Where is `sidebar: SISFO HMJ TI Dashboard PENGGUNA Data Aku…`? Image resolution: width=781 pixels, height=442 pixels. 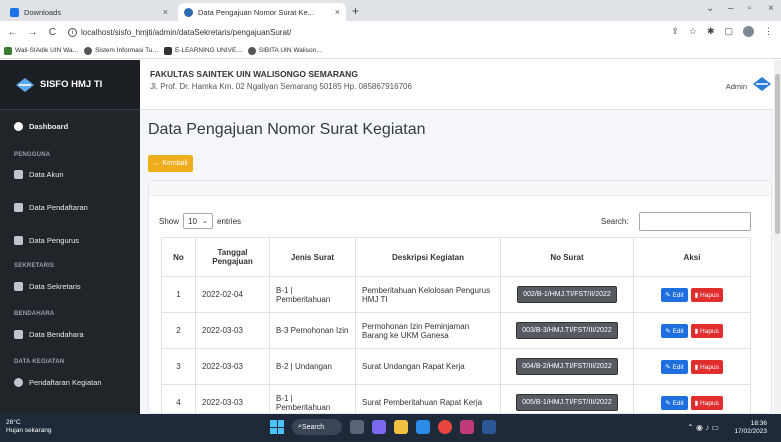
sidebar: SISFO HMJ TI Dashboard PENGGUNA Data Aku… is located at coordinates (70, 237).